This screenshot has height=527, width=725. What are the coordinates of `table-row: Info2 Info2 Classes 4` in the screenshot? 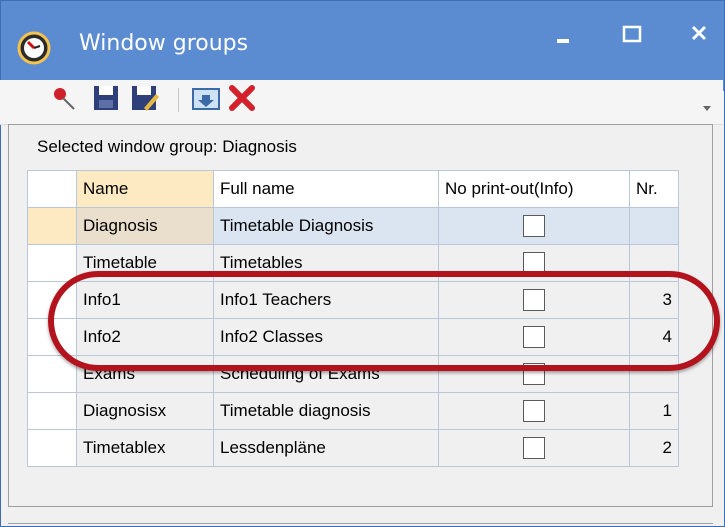 It's located at (353, 337).